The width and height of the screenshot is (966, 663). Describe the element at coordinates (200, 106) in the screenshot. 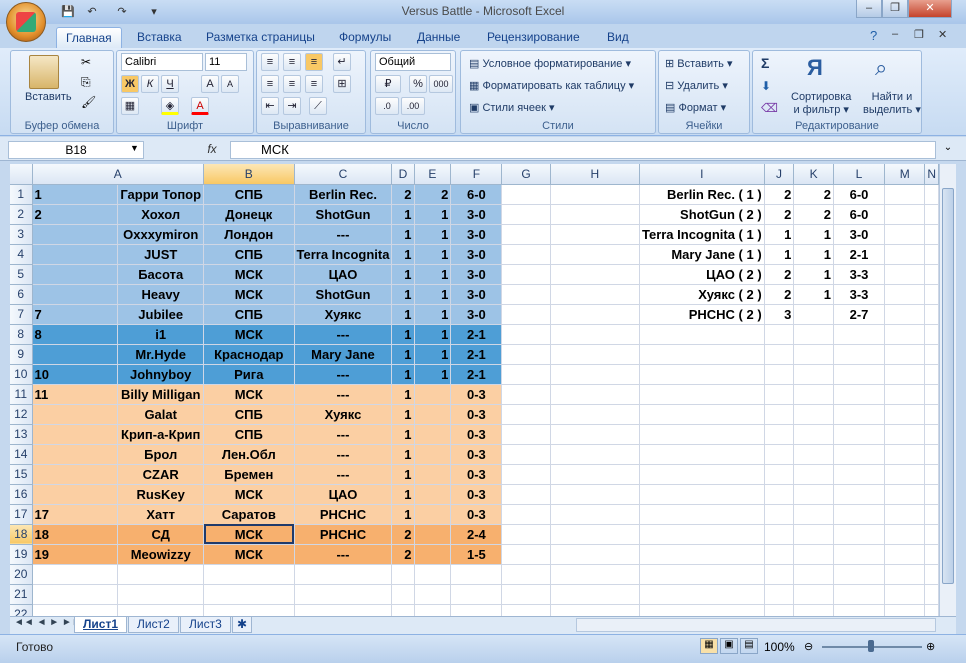

I see `font-color-icon: A` at that location.